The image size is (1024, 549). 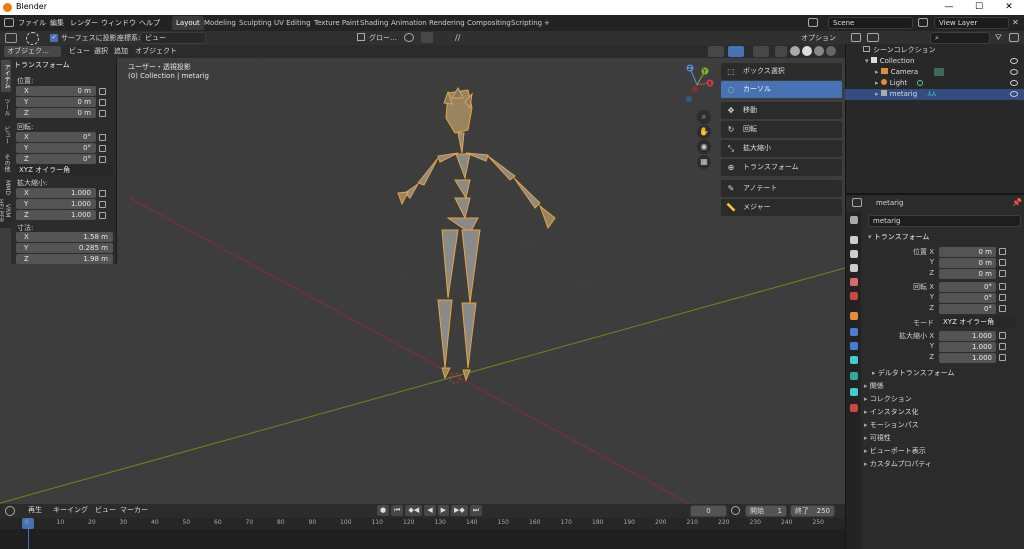 I want to click on view-layer-field: View Layer, so click(x=971, y=23).